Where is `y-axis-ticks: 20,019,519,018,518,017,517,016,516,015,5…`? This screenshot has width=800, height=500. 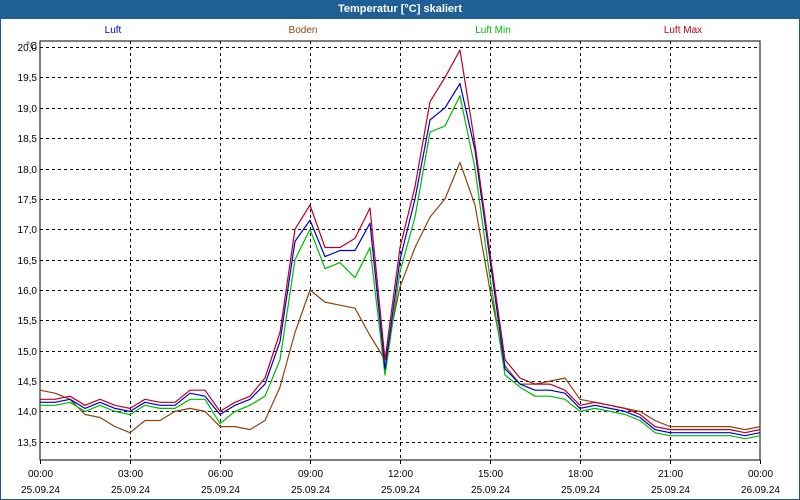 y-axis-ticks: 20,019,519,018,518,017,517,016,516,015,5… is located at coordinates (28, 246).